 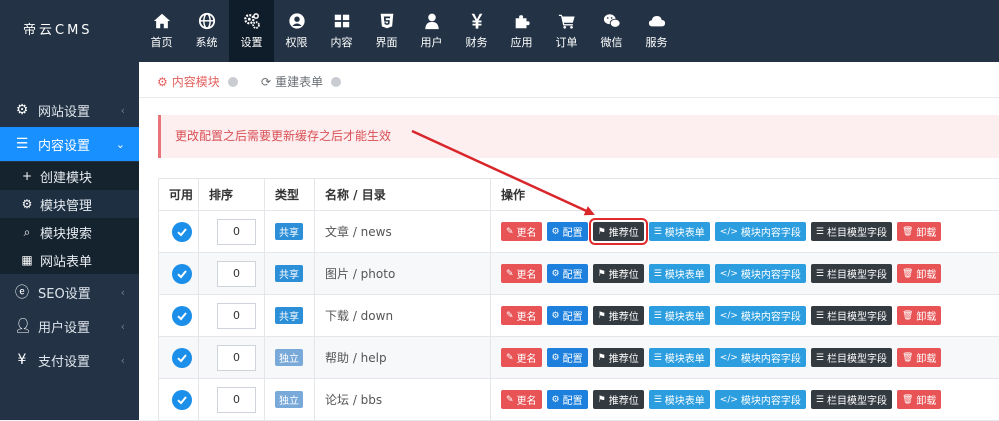 I want to click on cell-type: 独立, so click(x=290, y=400).